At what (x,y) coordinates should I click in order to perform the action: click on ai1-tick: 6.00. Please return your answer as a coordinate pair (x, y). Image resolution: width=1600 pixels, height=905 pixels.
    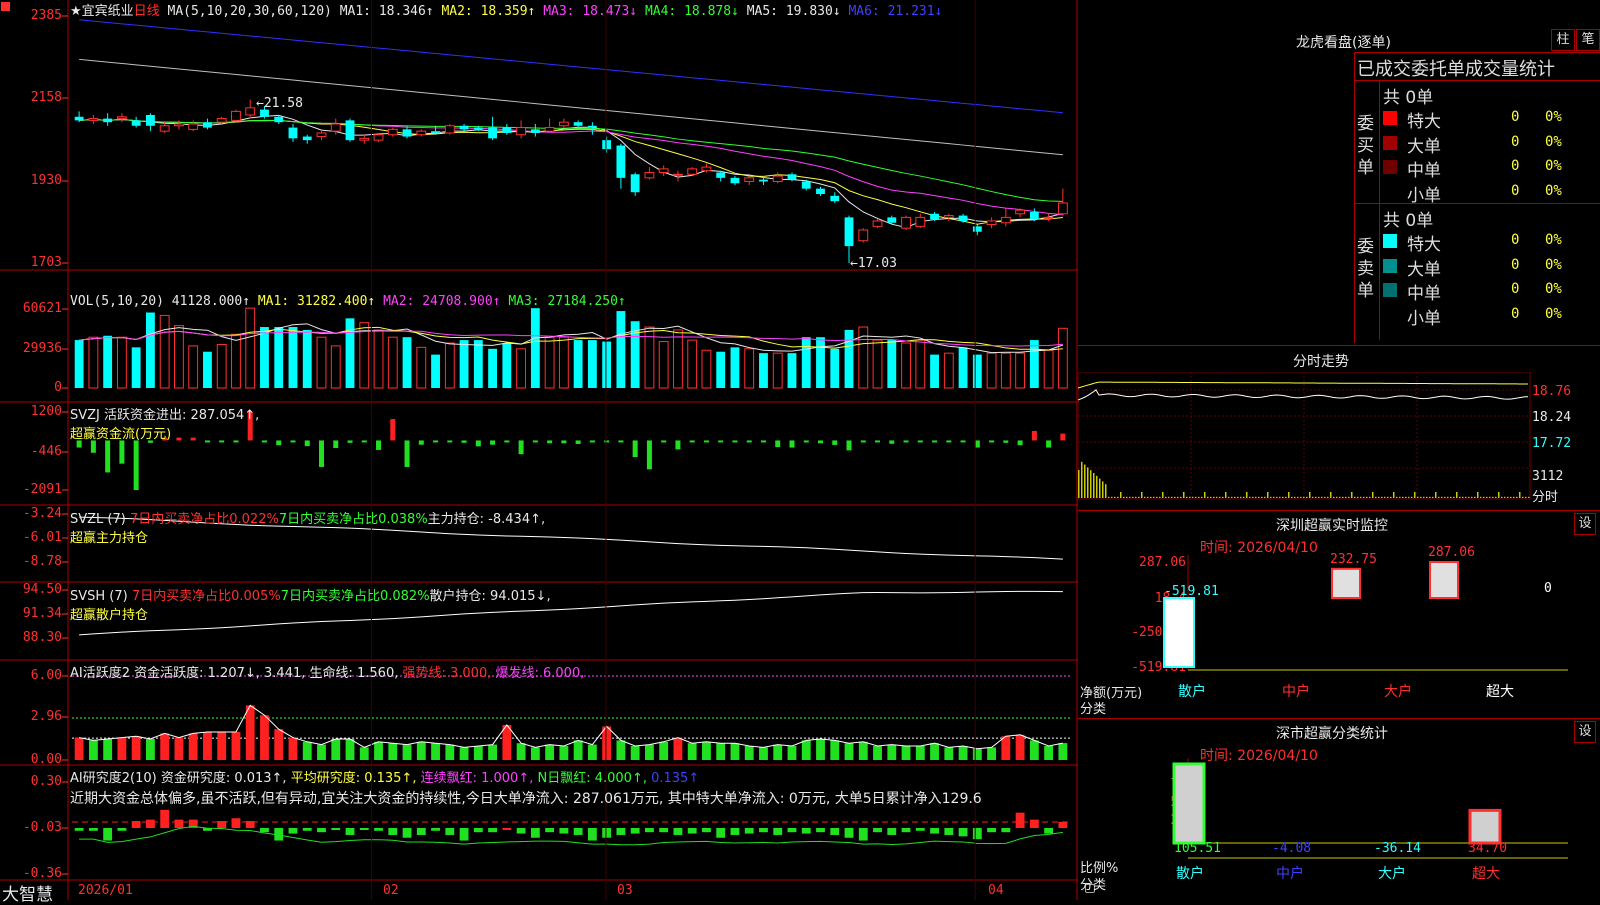
    Looking at the image, I should click on (46, 675).